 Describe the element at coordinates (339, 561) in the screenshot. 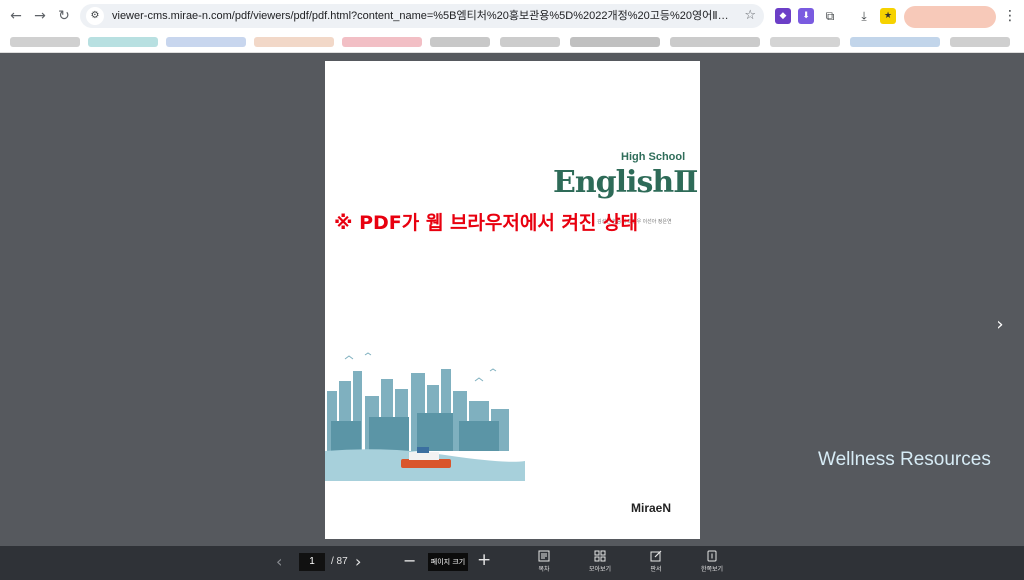

I see `page-total: / 87` at that location.